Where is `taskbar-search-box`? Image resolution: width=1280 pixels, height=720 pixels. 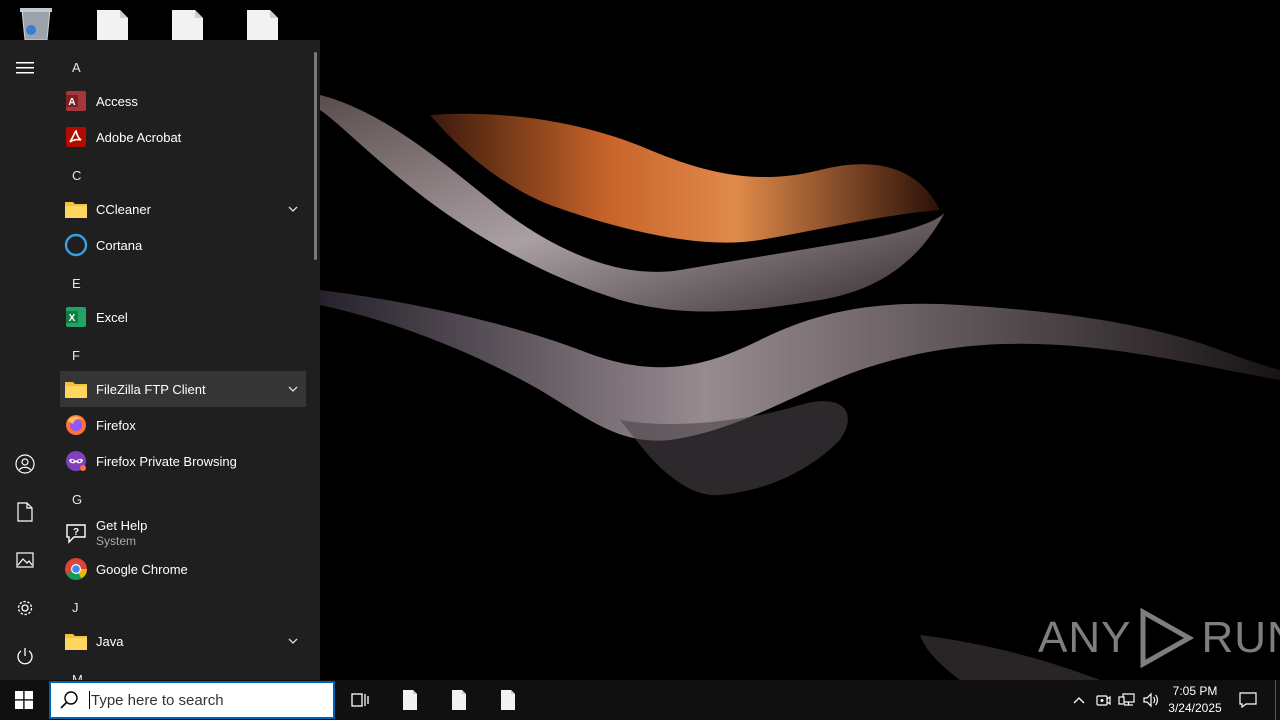
taskbar-search-box is located at coordinates (192, 700).